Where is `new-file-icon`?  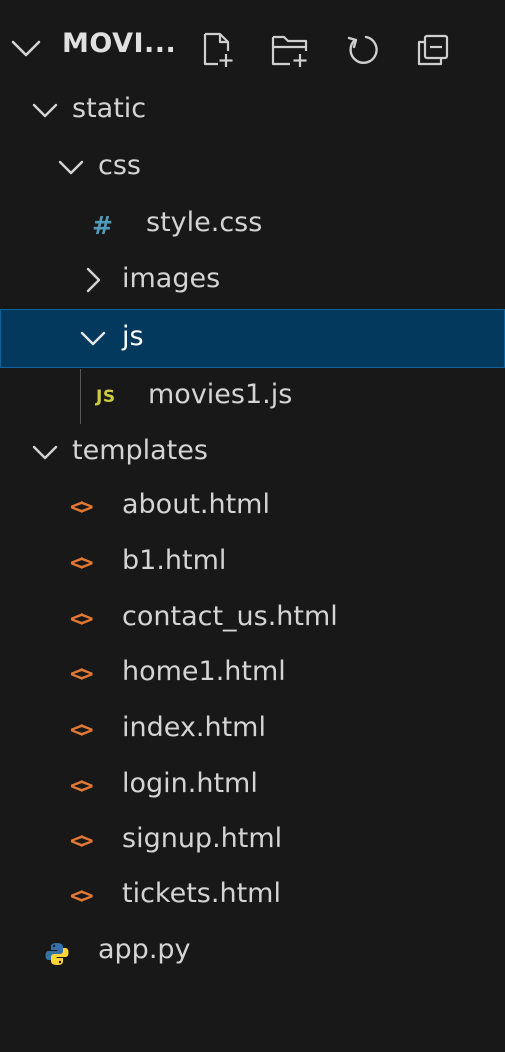 new-file-icon is located at coordinates (218, 49).